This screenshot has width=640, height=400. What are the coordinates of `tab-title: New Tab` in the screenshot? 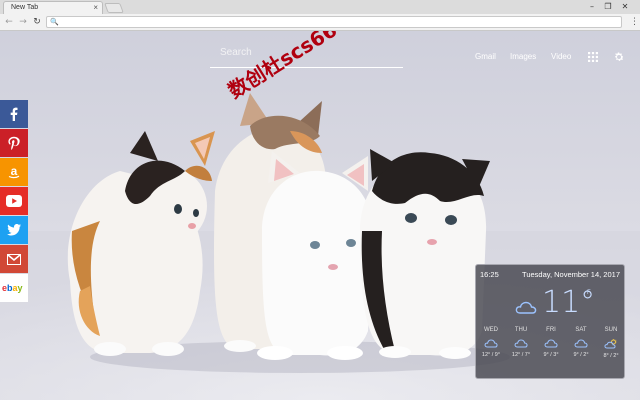 It's located at (25, 7).